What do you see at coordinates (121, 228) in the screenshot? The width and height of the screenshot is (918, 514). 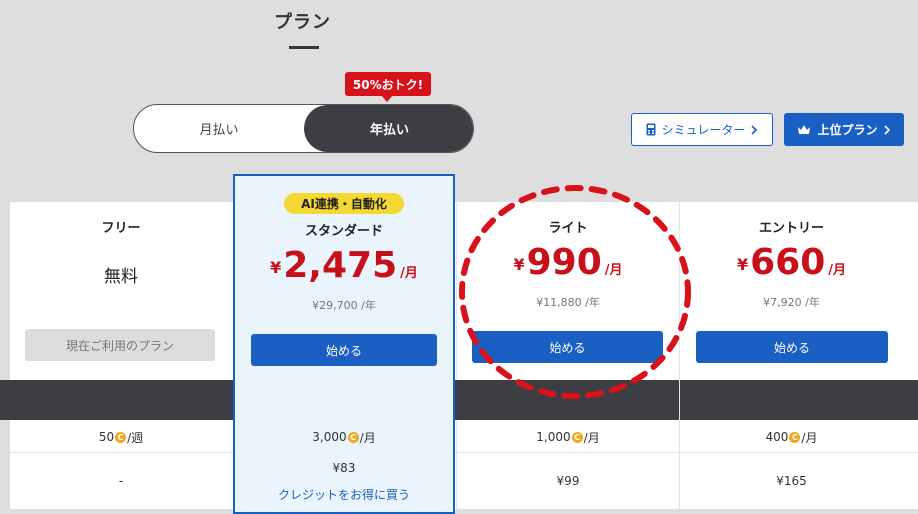 I see `plan-name-free: フリー` at bounding box center [121, 228].